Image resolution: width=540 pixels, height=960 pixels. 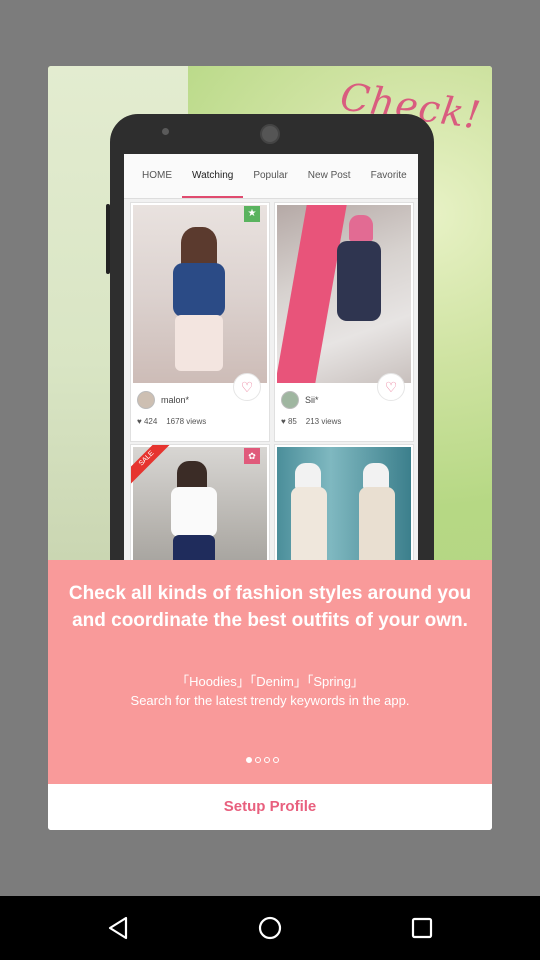 What do you see at coordinates (175, 400) in the screenshot?
I see `post-username: malon*` at bounding box center [175, 400].